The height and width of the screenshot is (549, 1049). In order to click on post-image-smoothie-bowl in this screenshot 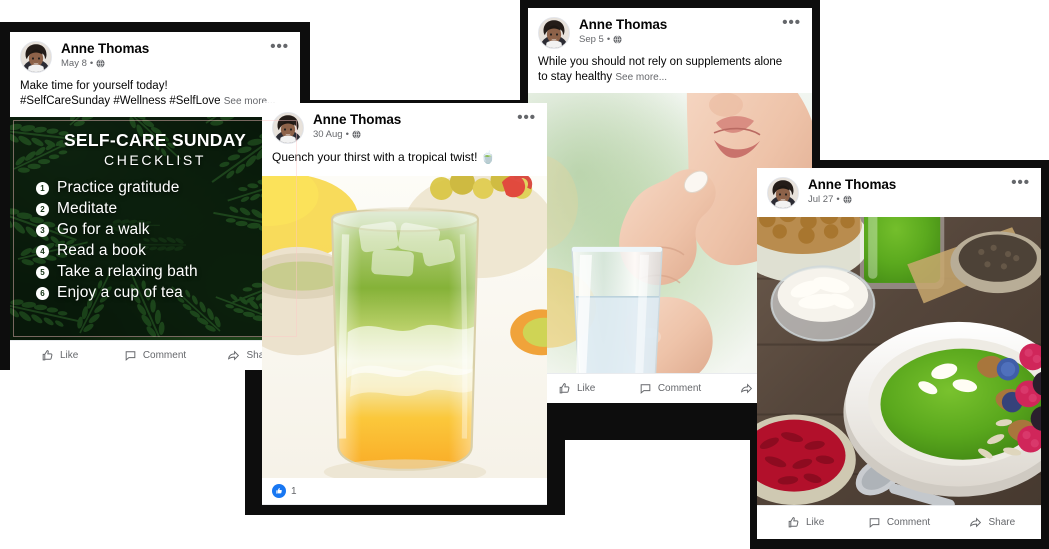, I will do `click(899, 361)`.